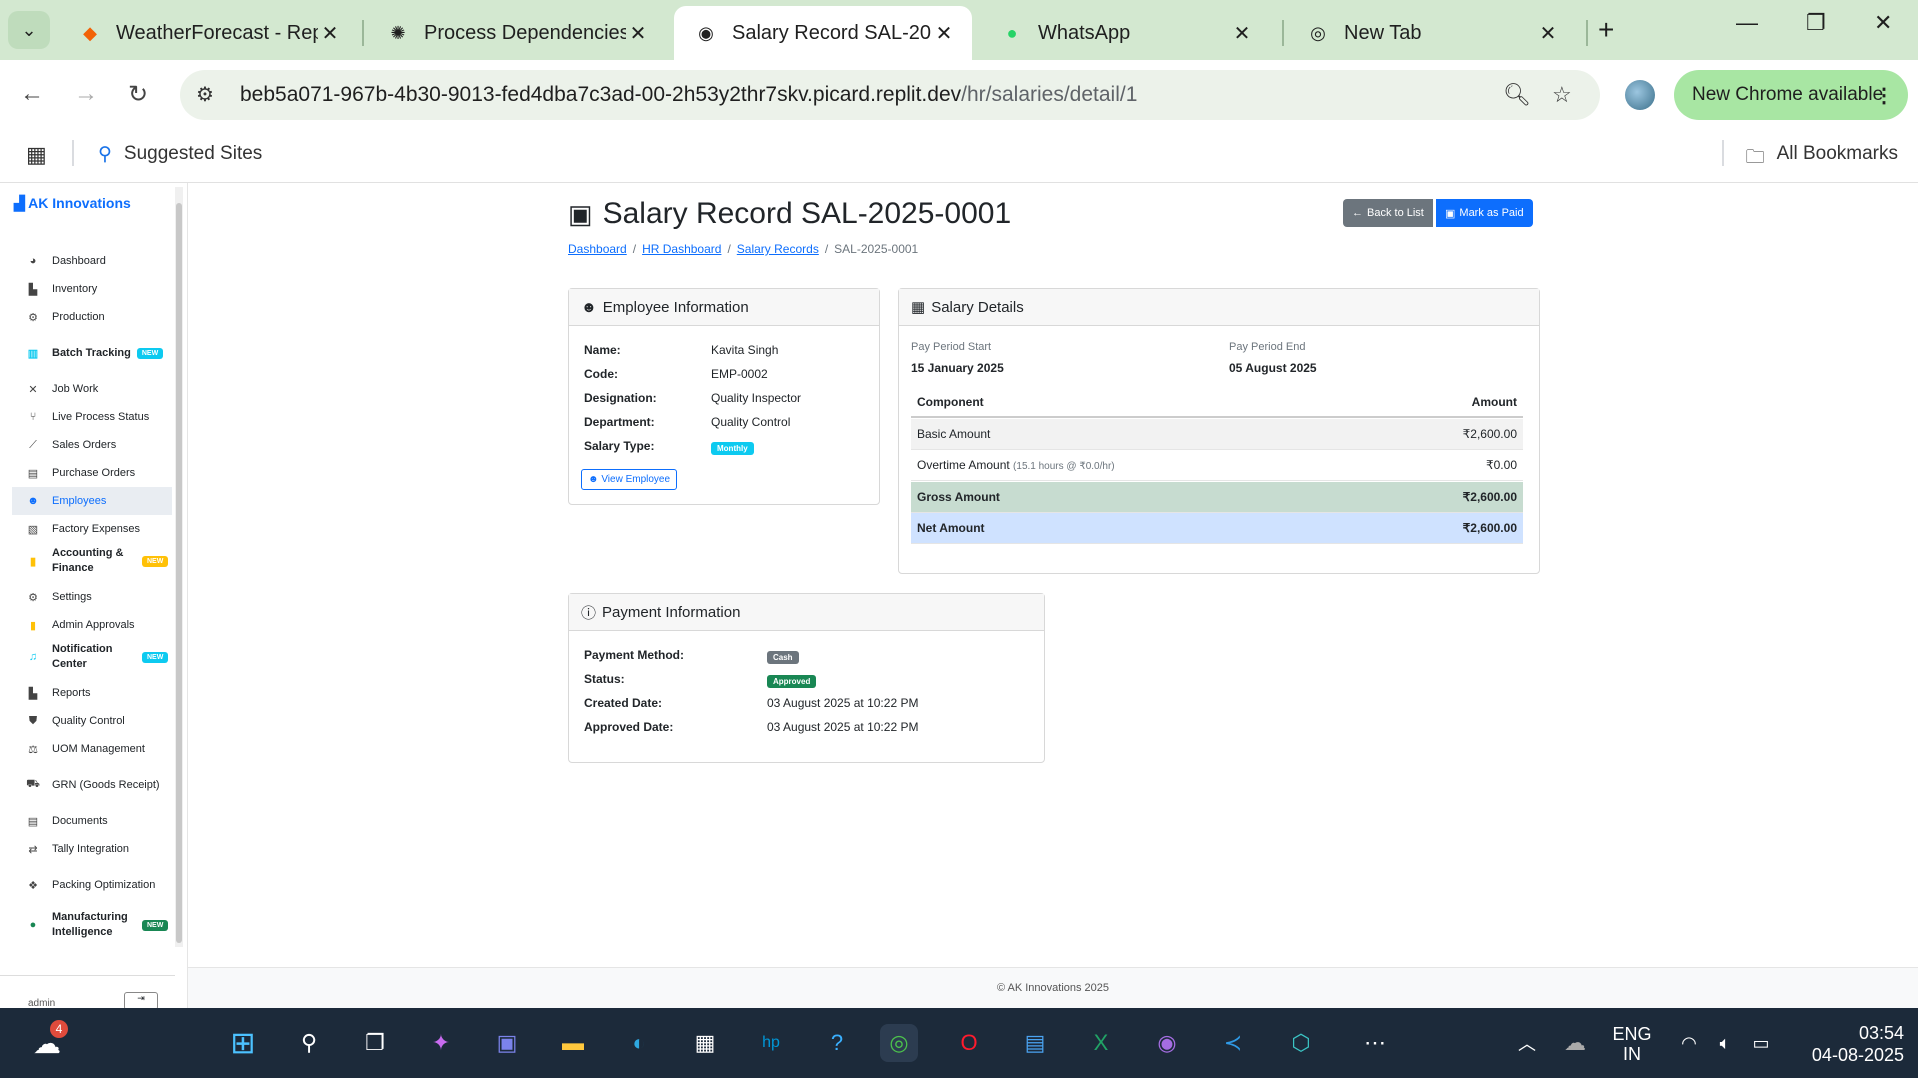  Describe the element at coordinates (179, 573) in the screenshot. I see `sidebar-scrollbar-thumb` at that location.